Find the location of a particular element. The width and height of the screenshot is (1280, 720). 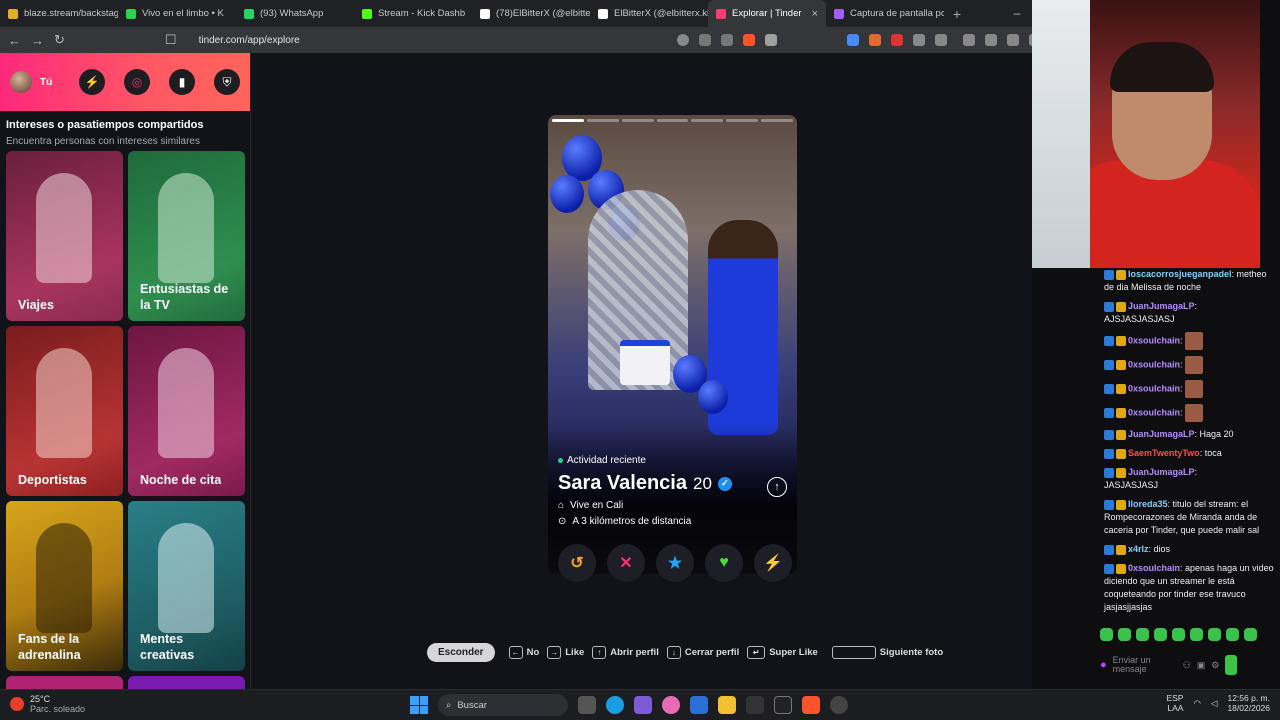

chat-input: Enviar un mensaje is located at coordinates (1138, 665).